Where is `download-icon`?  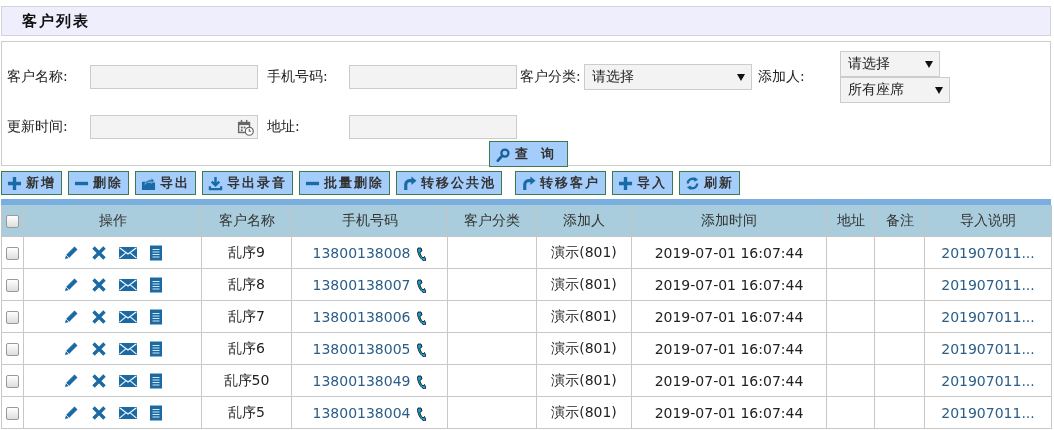
download-icon is located at coordinates (215, 183).